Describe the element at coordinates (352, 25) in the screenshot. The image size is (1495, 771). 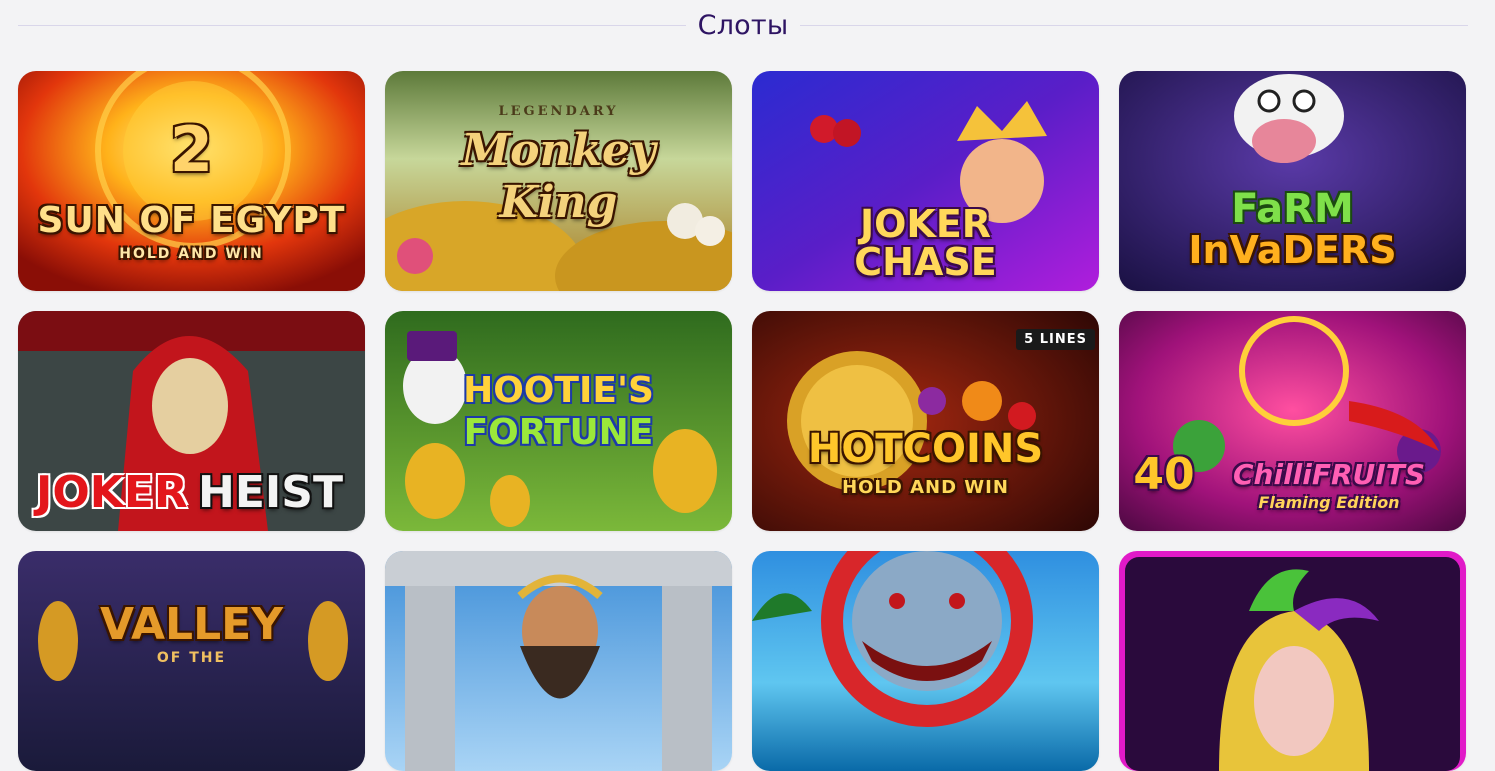
I see `heading-rule-left` at that location.